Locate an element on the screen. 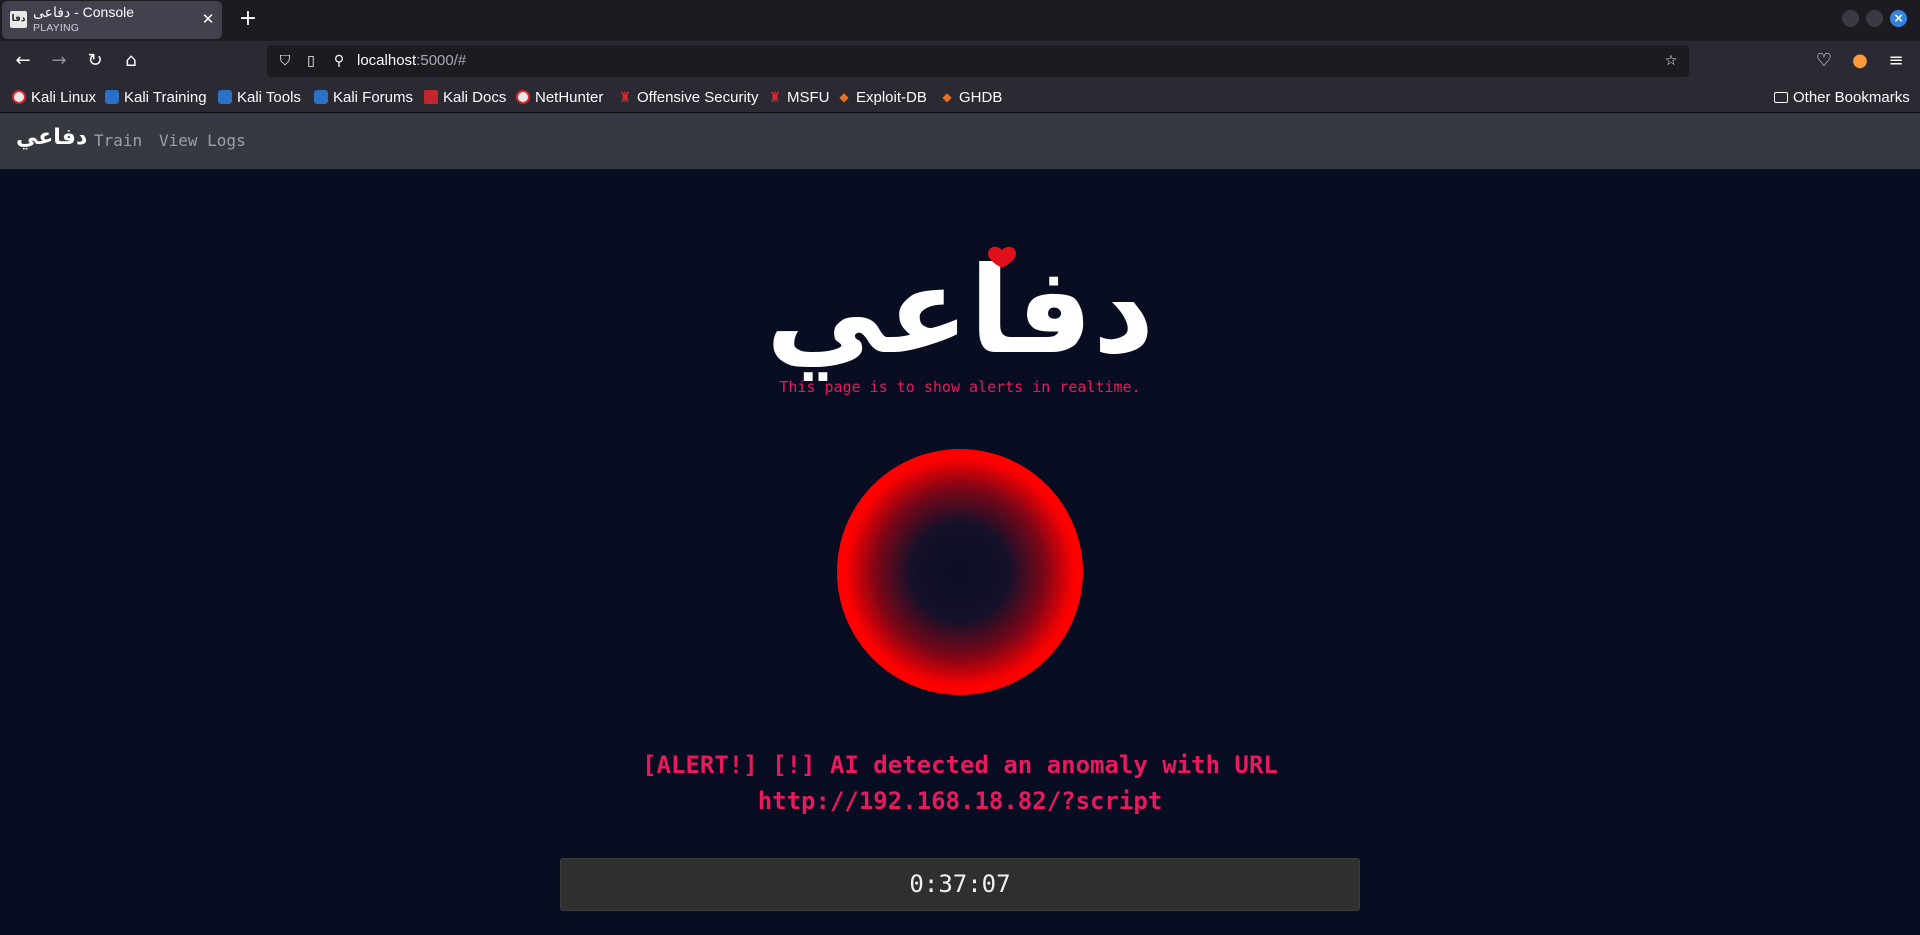 This screenshot has height=935, width=1920. browser-tab: دفا دفاعى - Console PLAYING ✕ is located at coordinates (112, 20).